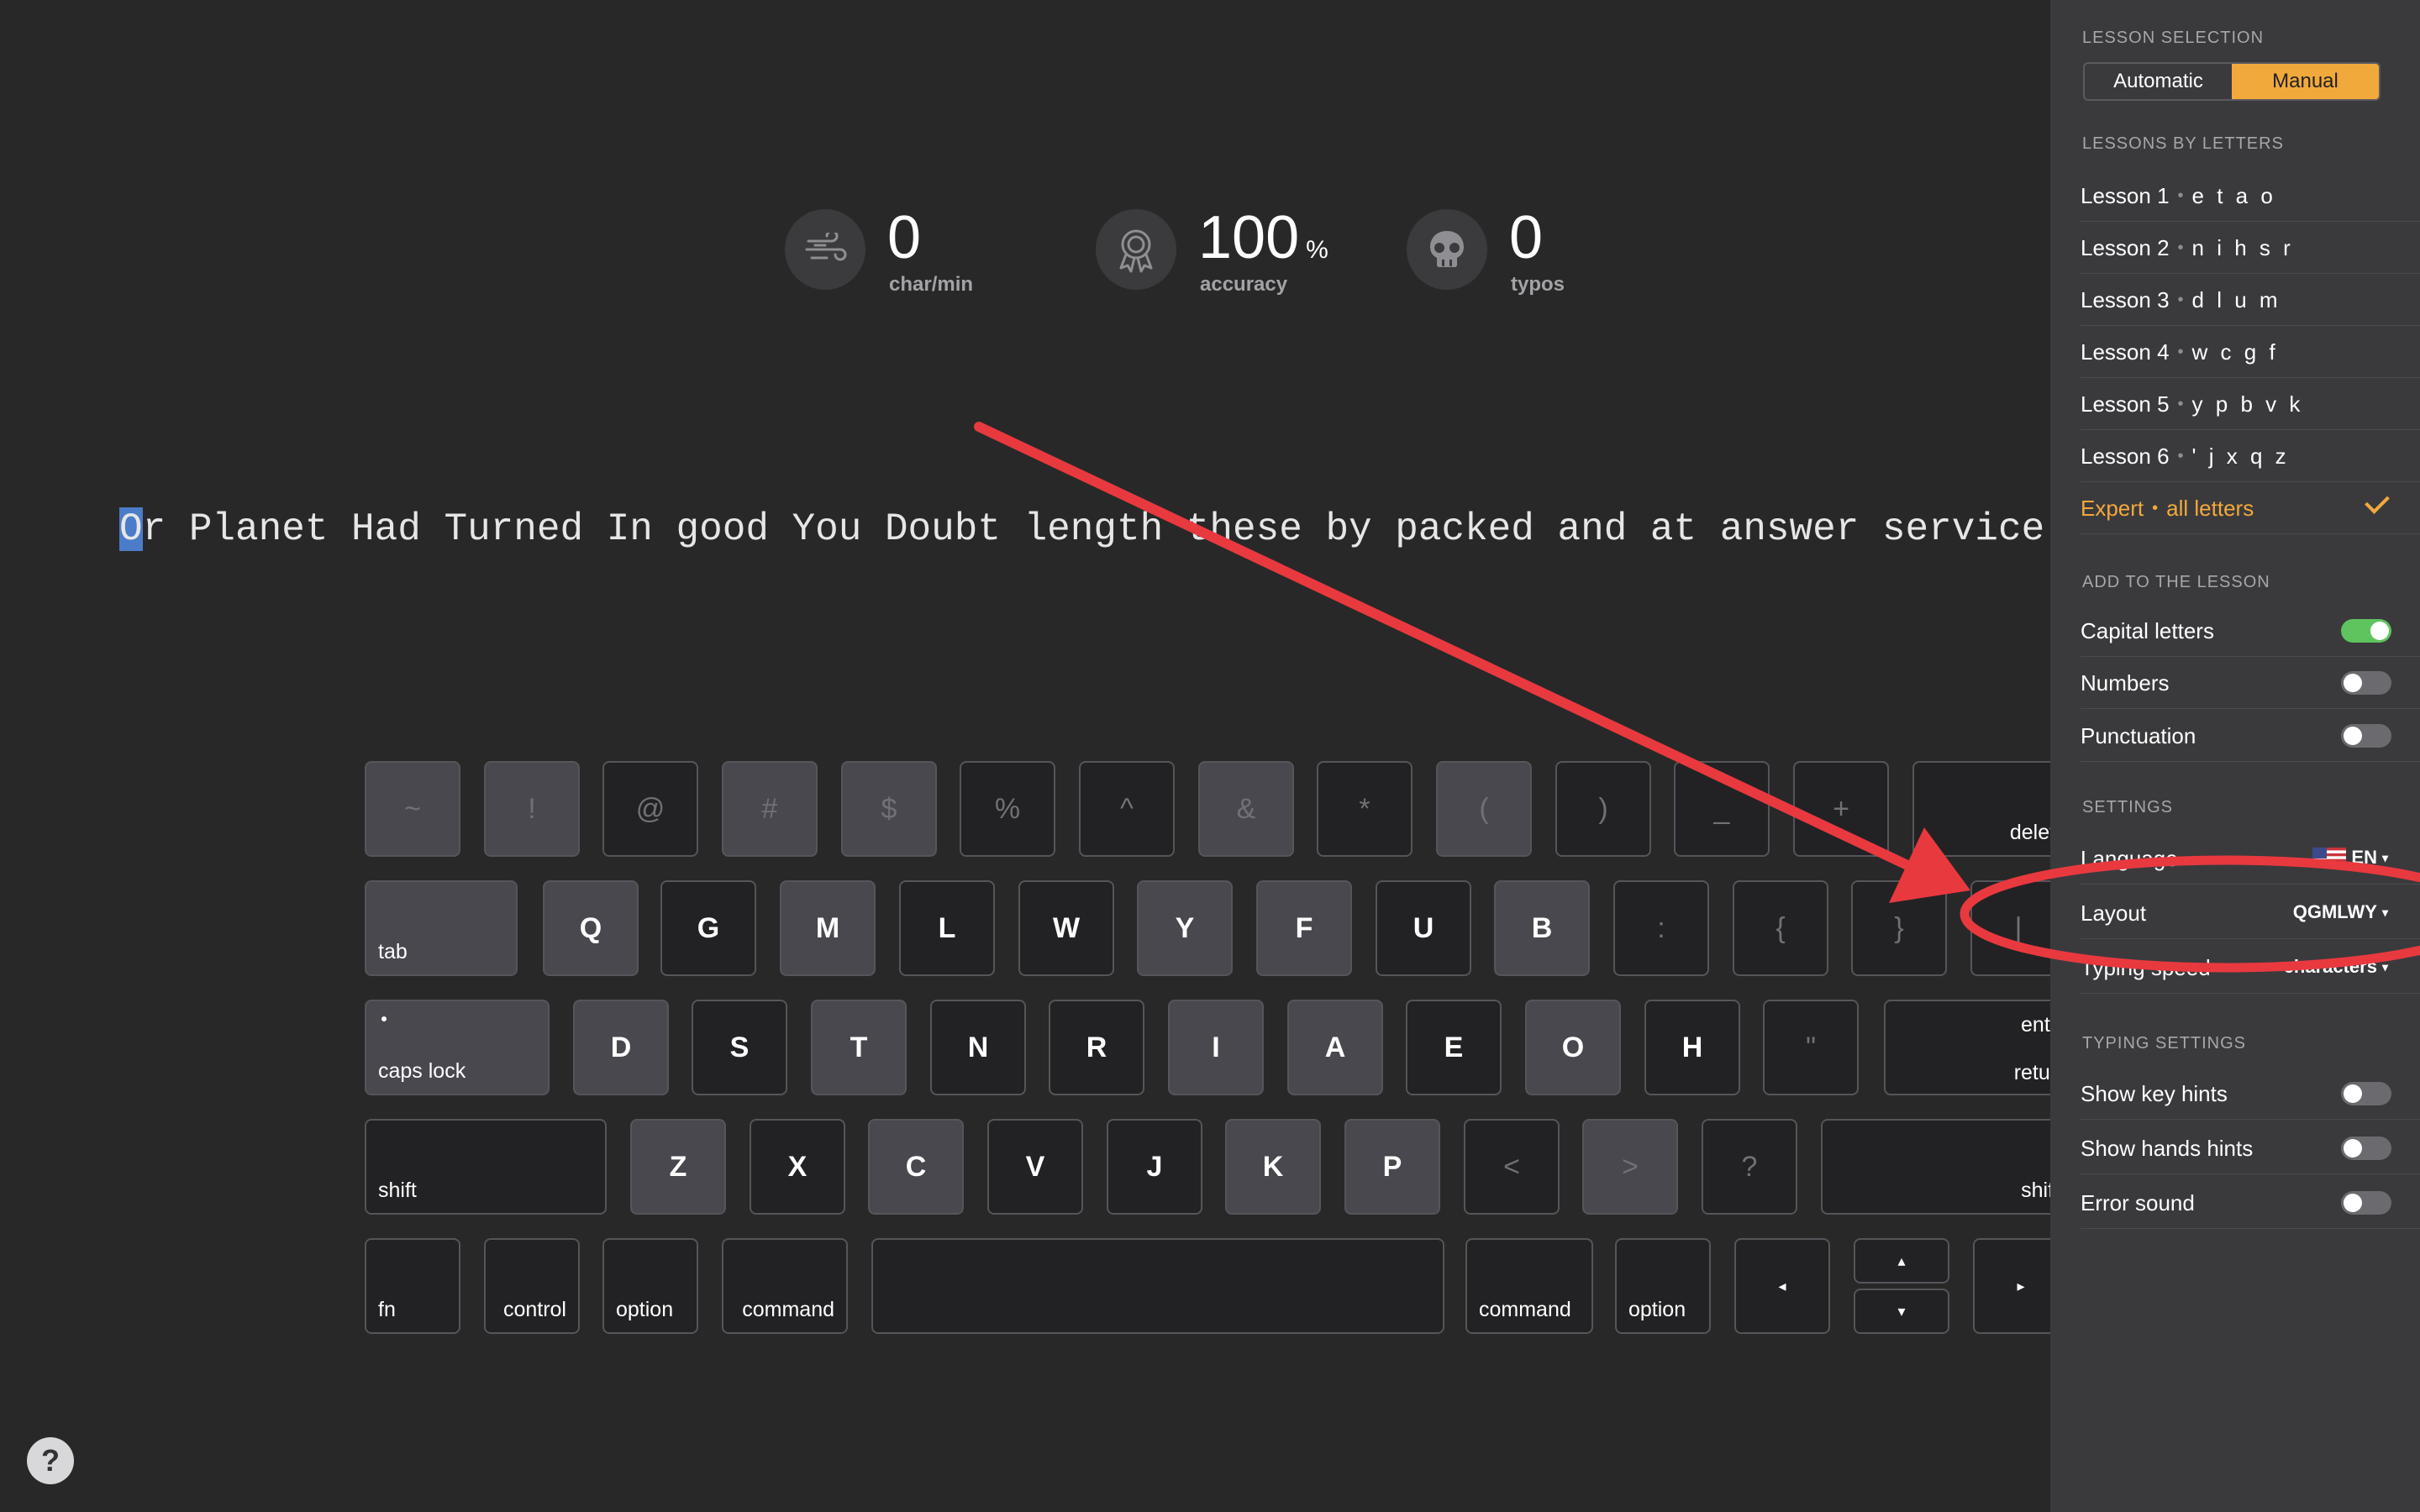 The image size is (2420, 1512). Describe the element at coordinates (1573, 1047) in the screenshot. I see `key-o: O` at that location.